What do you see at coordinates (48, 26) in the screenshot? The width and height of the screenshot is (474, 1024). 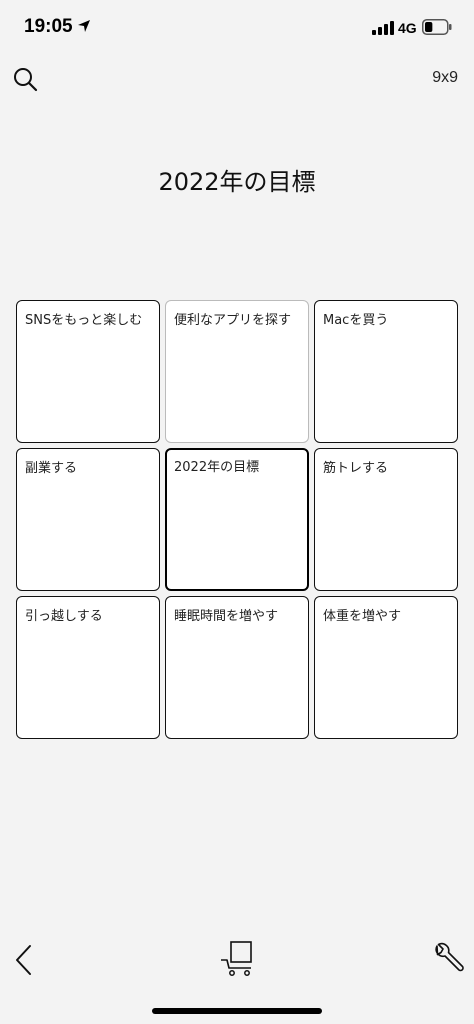 I see `status-time: 19:05` at bounding box center [48, 26].